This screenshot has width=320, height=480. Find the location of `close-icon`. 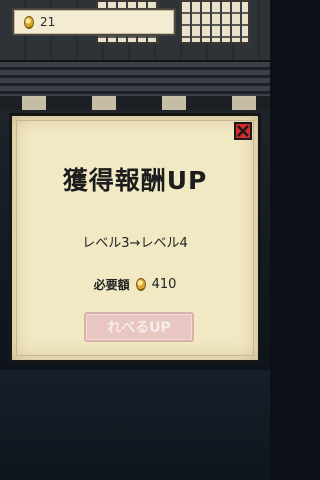

close-icon is located at coordinates (243, 131).